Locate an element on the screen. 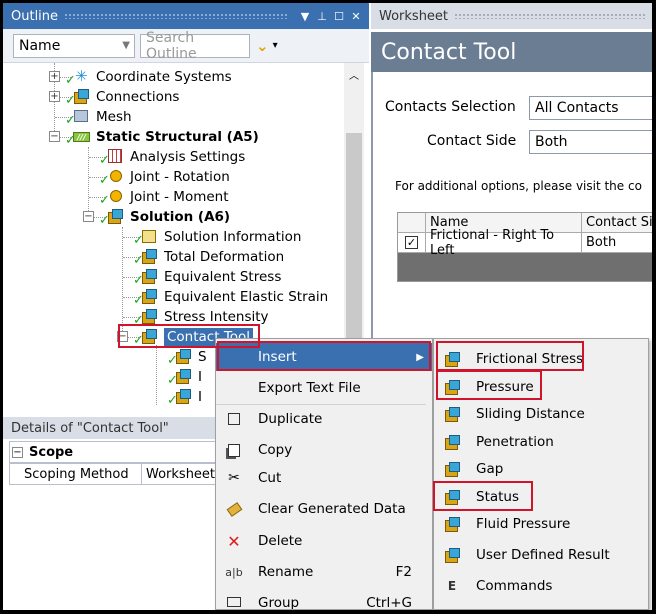 This screenshot has width=656, height=614. details-title: Details of "Contact Tool" is located at coordinates (90, 428).